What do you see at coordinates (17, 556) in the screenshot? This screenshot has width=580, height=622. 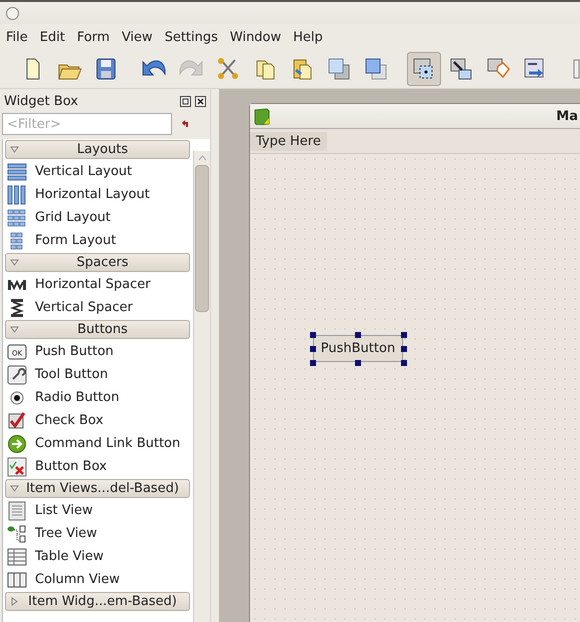 I see `table-view-icon` at bounding box center [17, 556].